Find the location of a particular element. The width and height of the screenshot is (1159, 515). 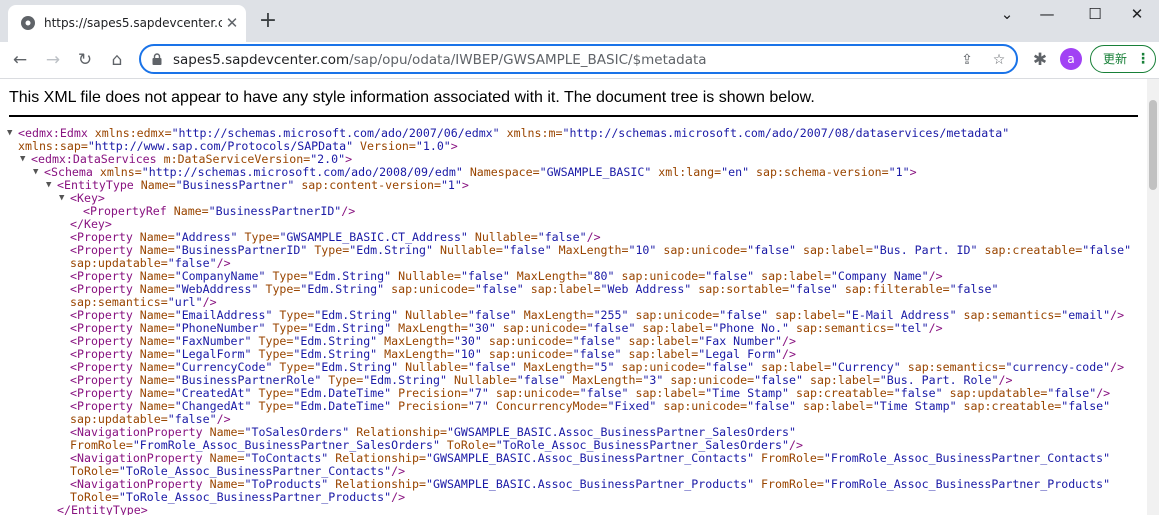

xml-line-text: </EntityType> is located at coordinates (102, 509).